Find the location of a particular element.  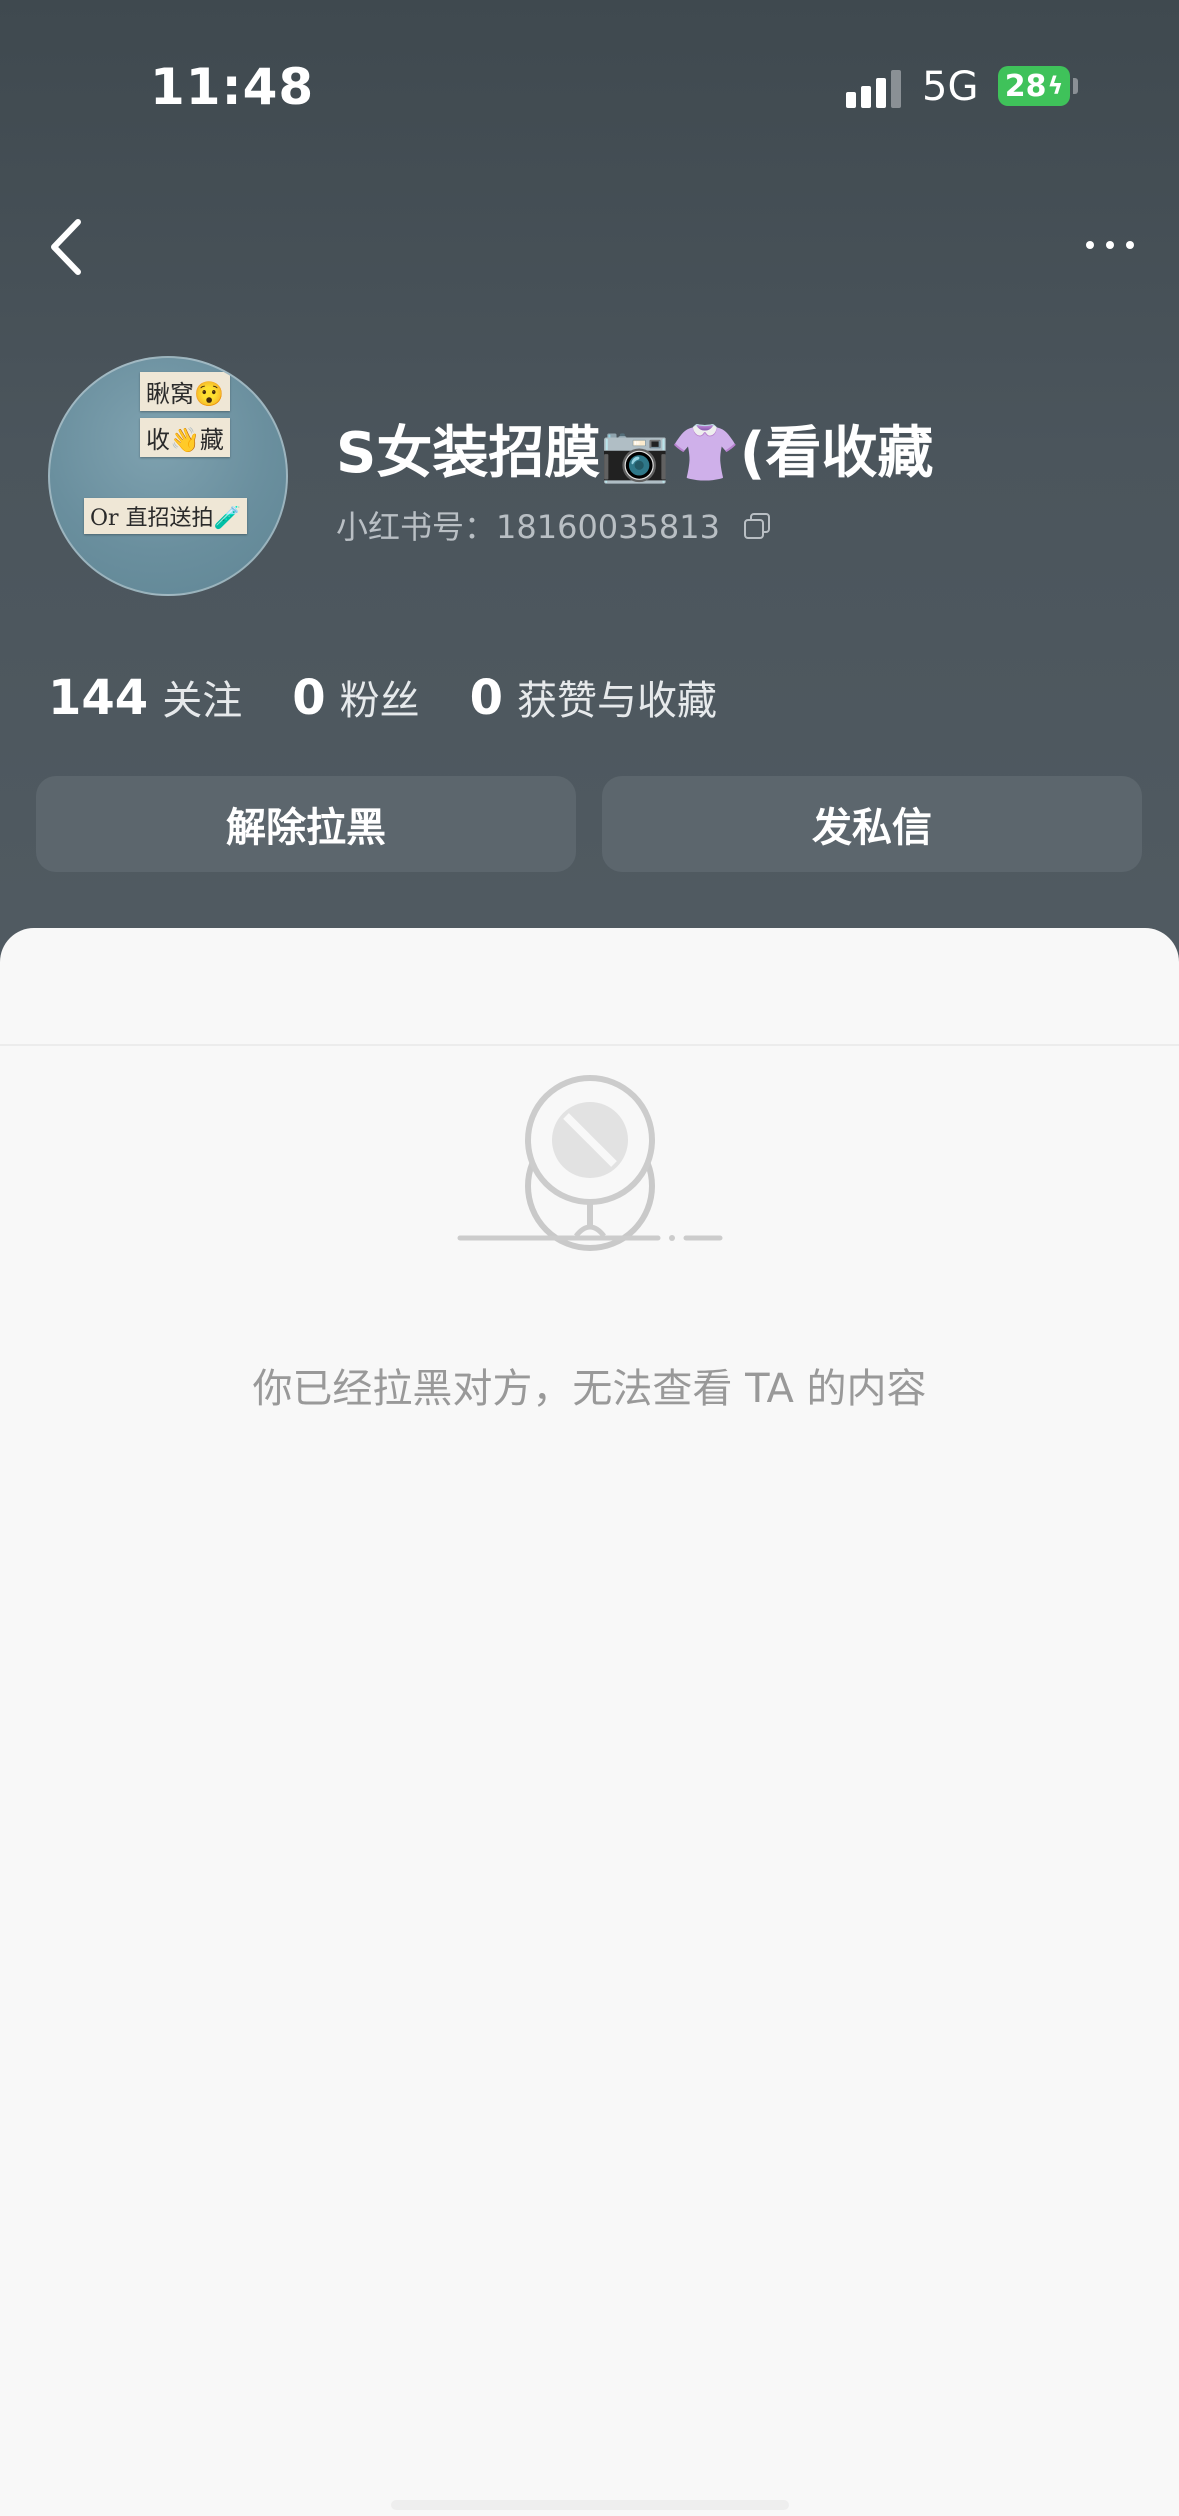

profile-id: 小红书号：18160035813 is located at coordinates (528, 527).